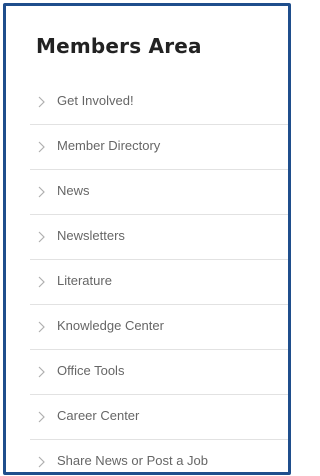 The height and width of the screenshot is (476, 320). Describe the element at coordinates (73, 190) in the screenshot. I see `menu-item-label: News` at that location.